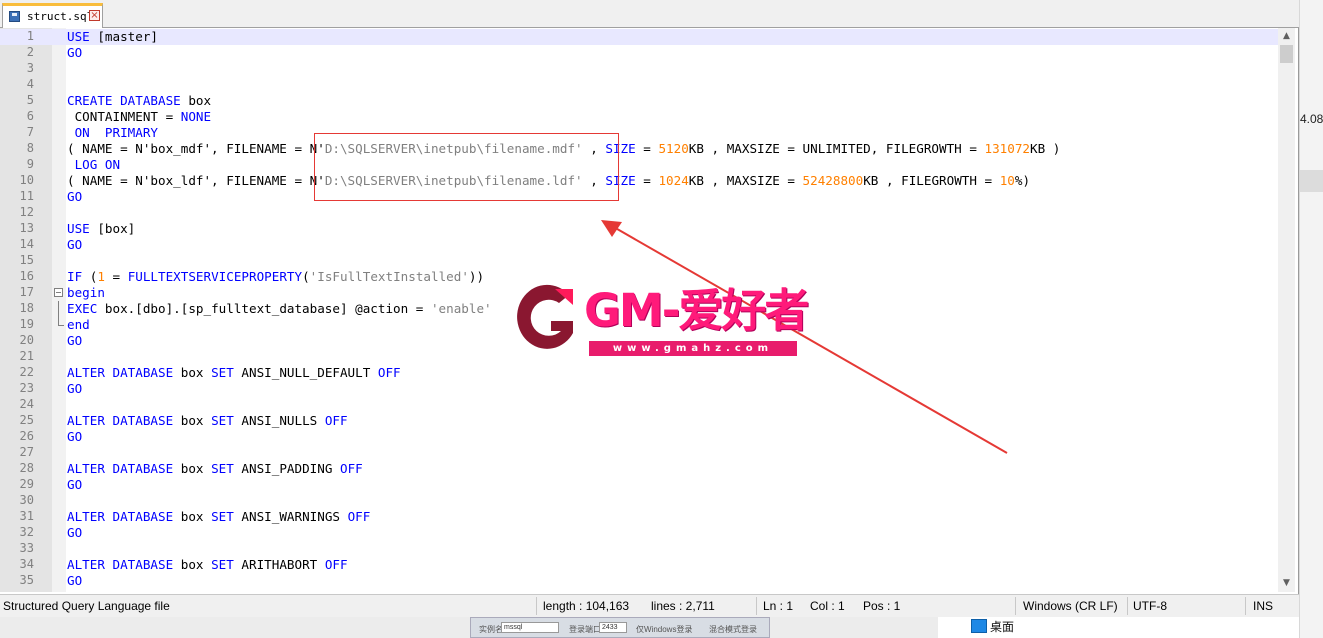 Image resolution: width=1323 pixels, height=638 pixels. I want to click on background-window-text: 4.08., so click(1311, 119).